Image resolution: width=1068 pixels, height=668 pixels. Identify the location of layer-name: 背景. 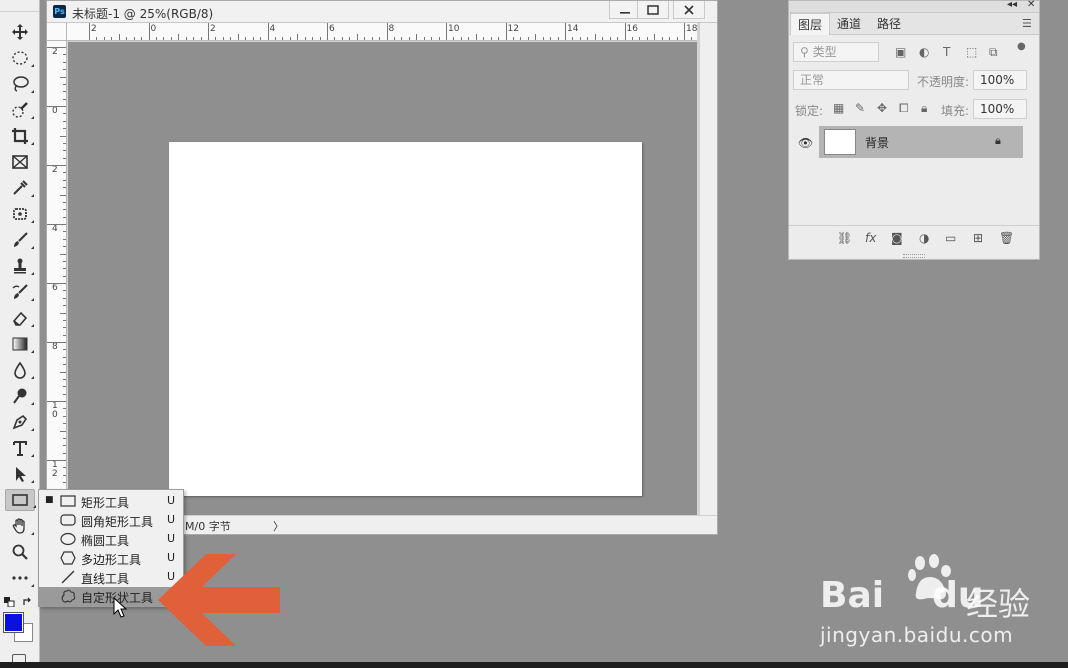
(877, 143).